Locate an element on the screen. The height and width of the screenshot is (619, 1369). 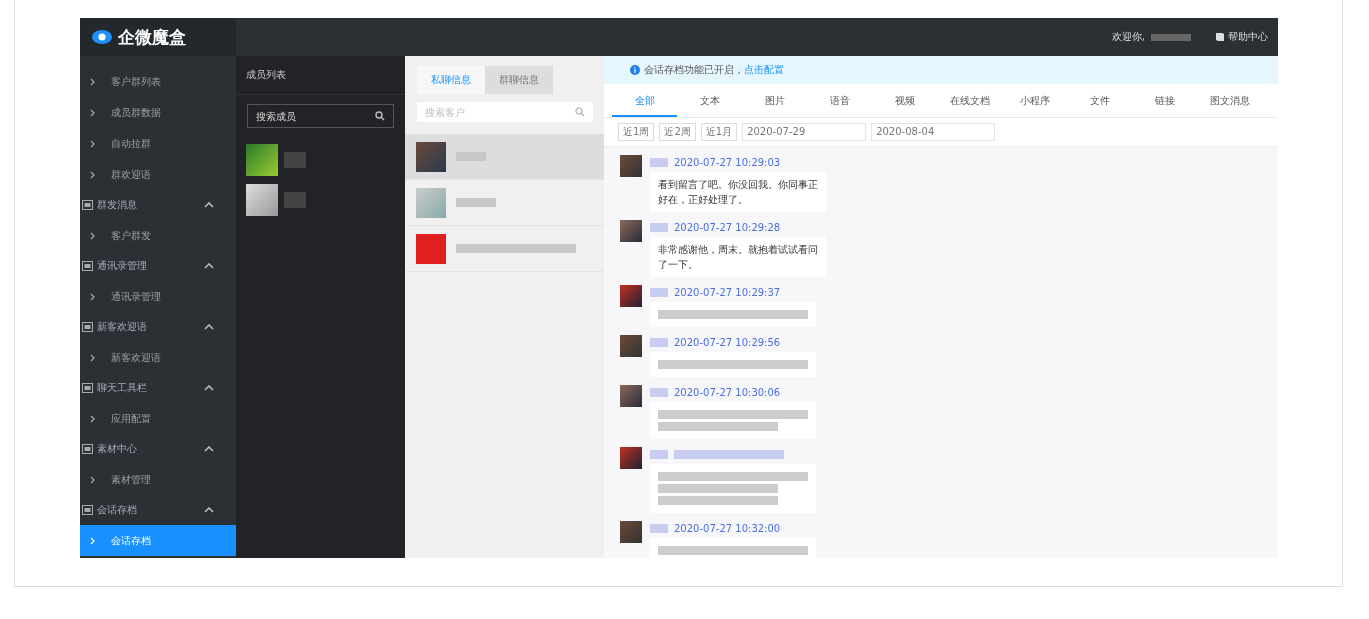
sidebar-group: 新客欢迎语 is located at coordinates (158, 327).